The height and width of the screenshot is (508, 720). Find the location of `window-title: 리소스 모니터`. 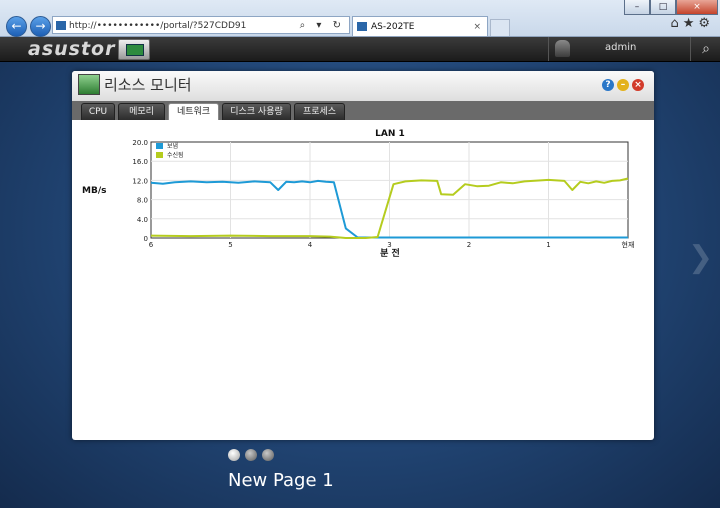

window-title: 리소스 모니터 is located at coordinates (148, 85).